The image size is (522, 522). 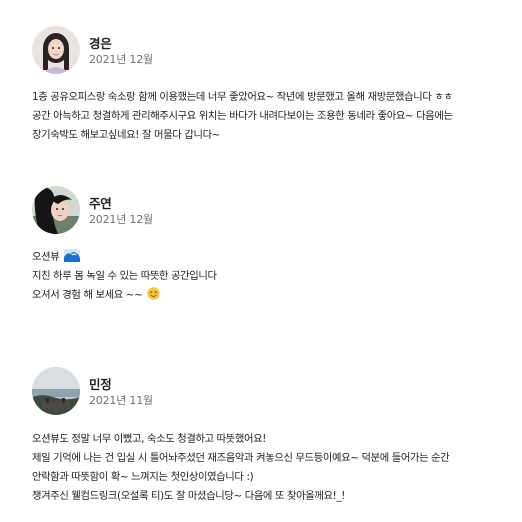 I want to click on review-line: 오션뷰도 정말 너무 이뻤고, 숙소도 청결하고 따뜻했어요!, so click(x=149, y=439).